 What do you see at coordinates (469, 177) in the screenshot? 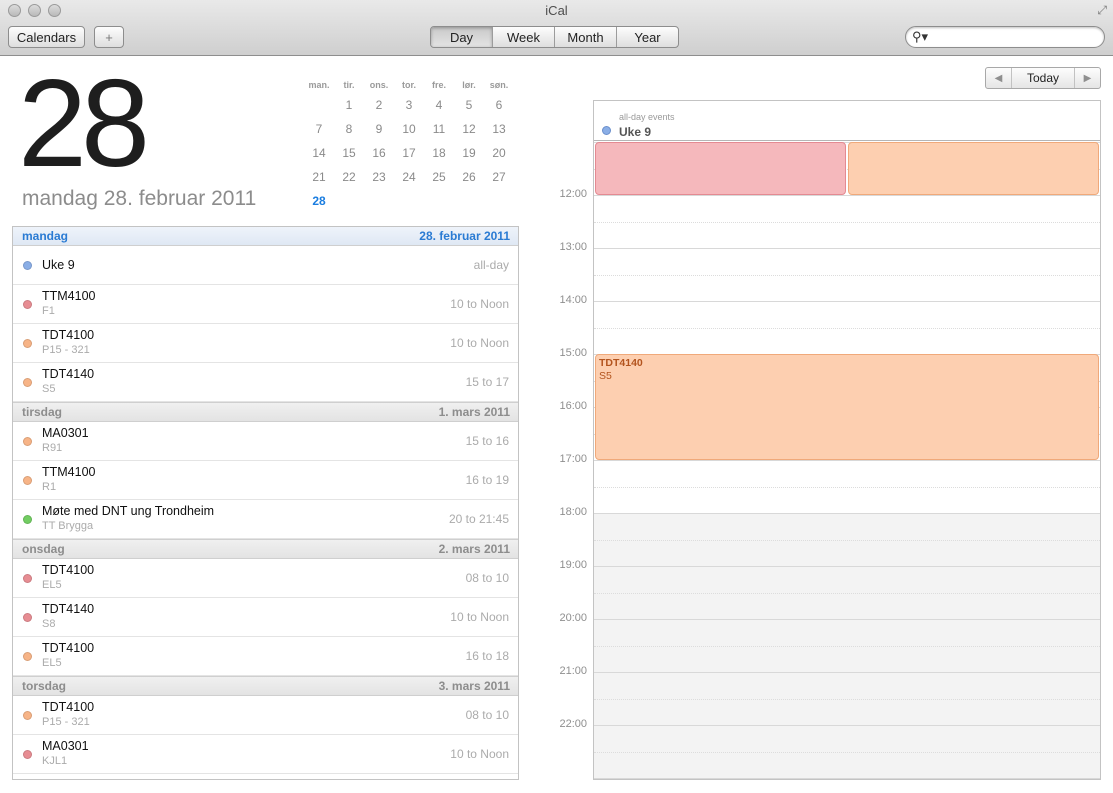
I see `mini-calendar-day: 26` at bounding box center [469, 177].